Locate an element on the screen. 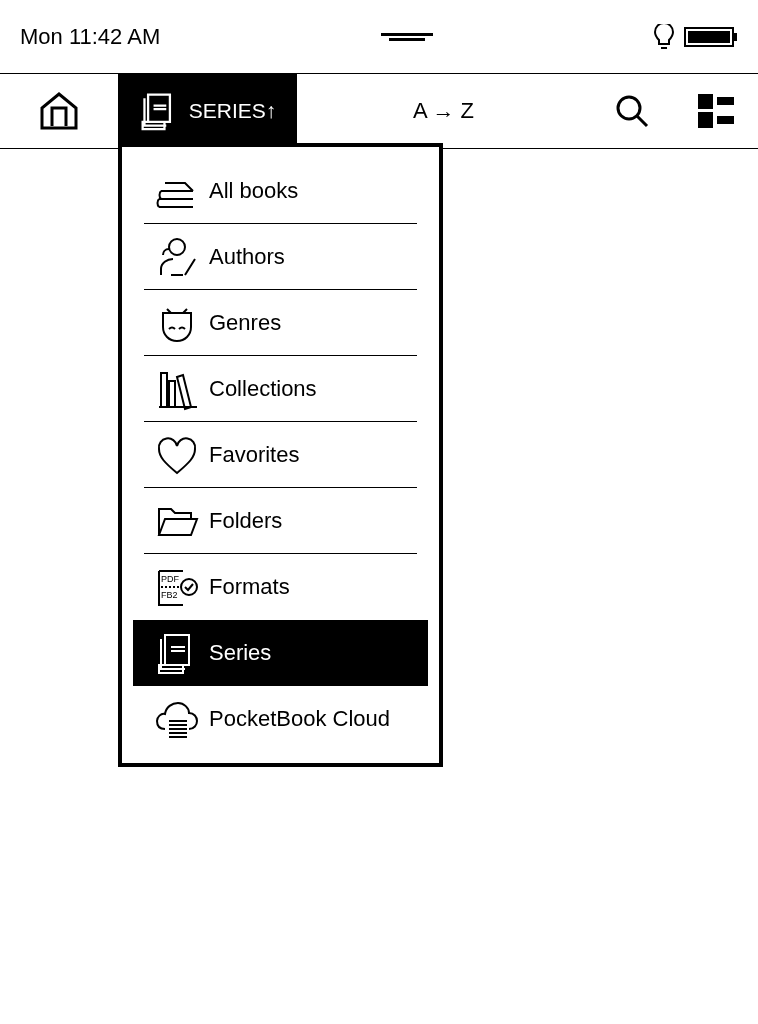 The width and height of the screenshot is (758, 1024). search-icon is located at coordinates (632, 111).